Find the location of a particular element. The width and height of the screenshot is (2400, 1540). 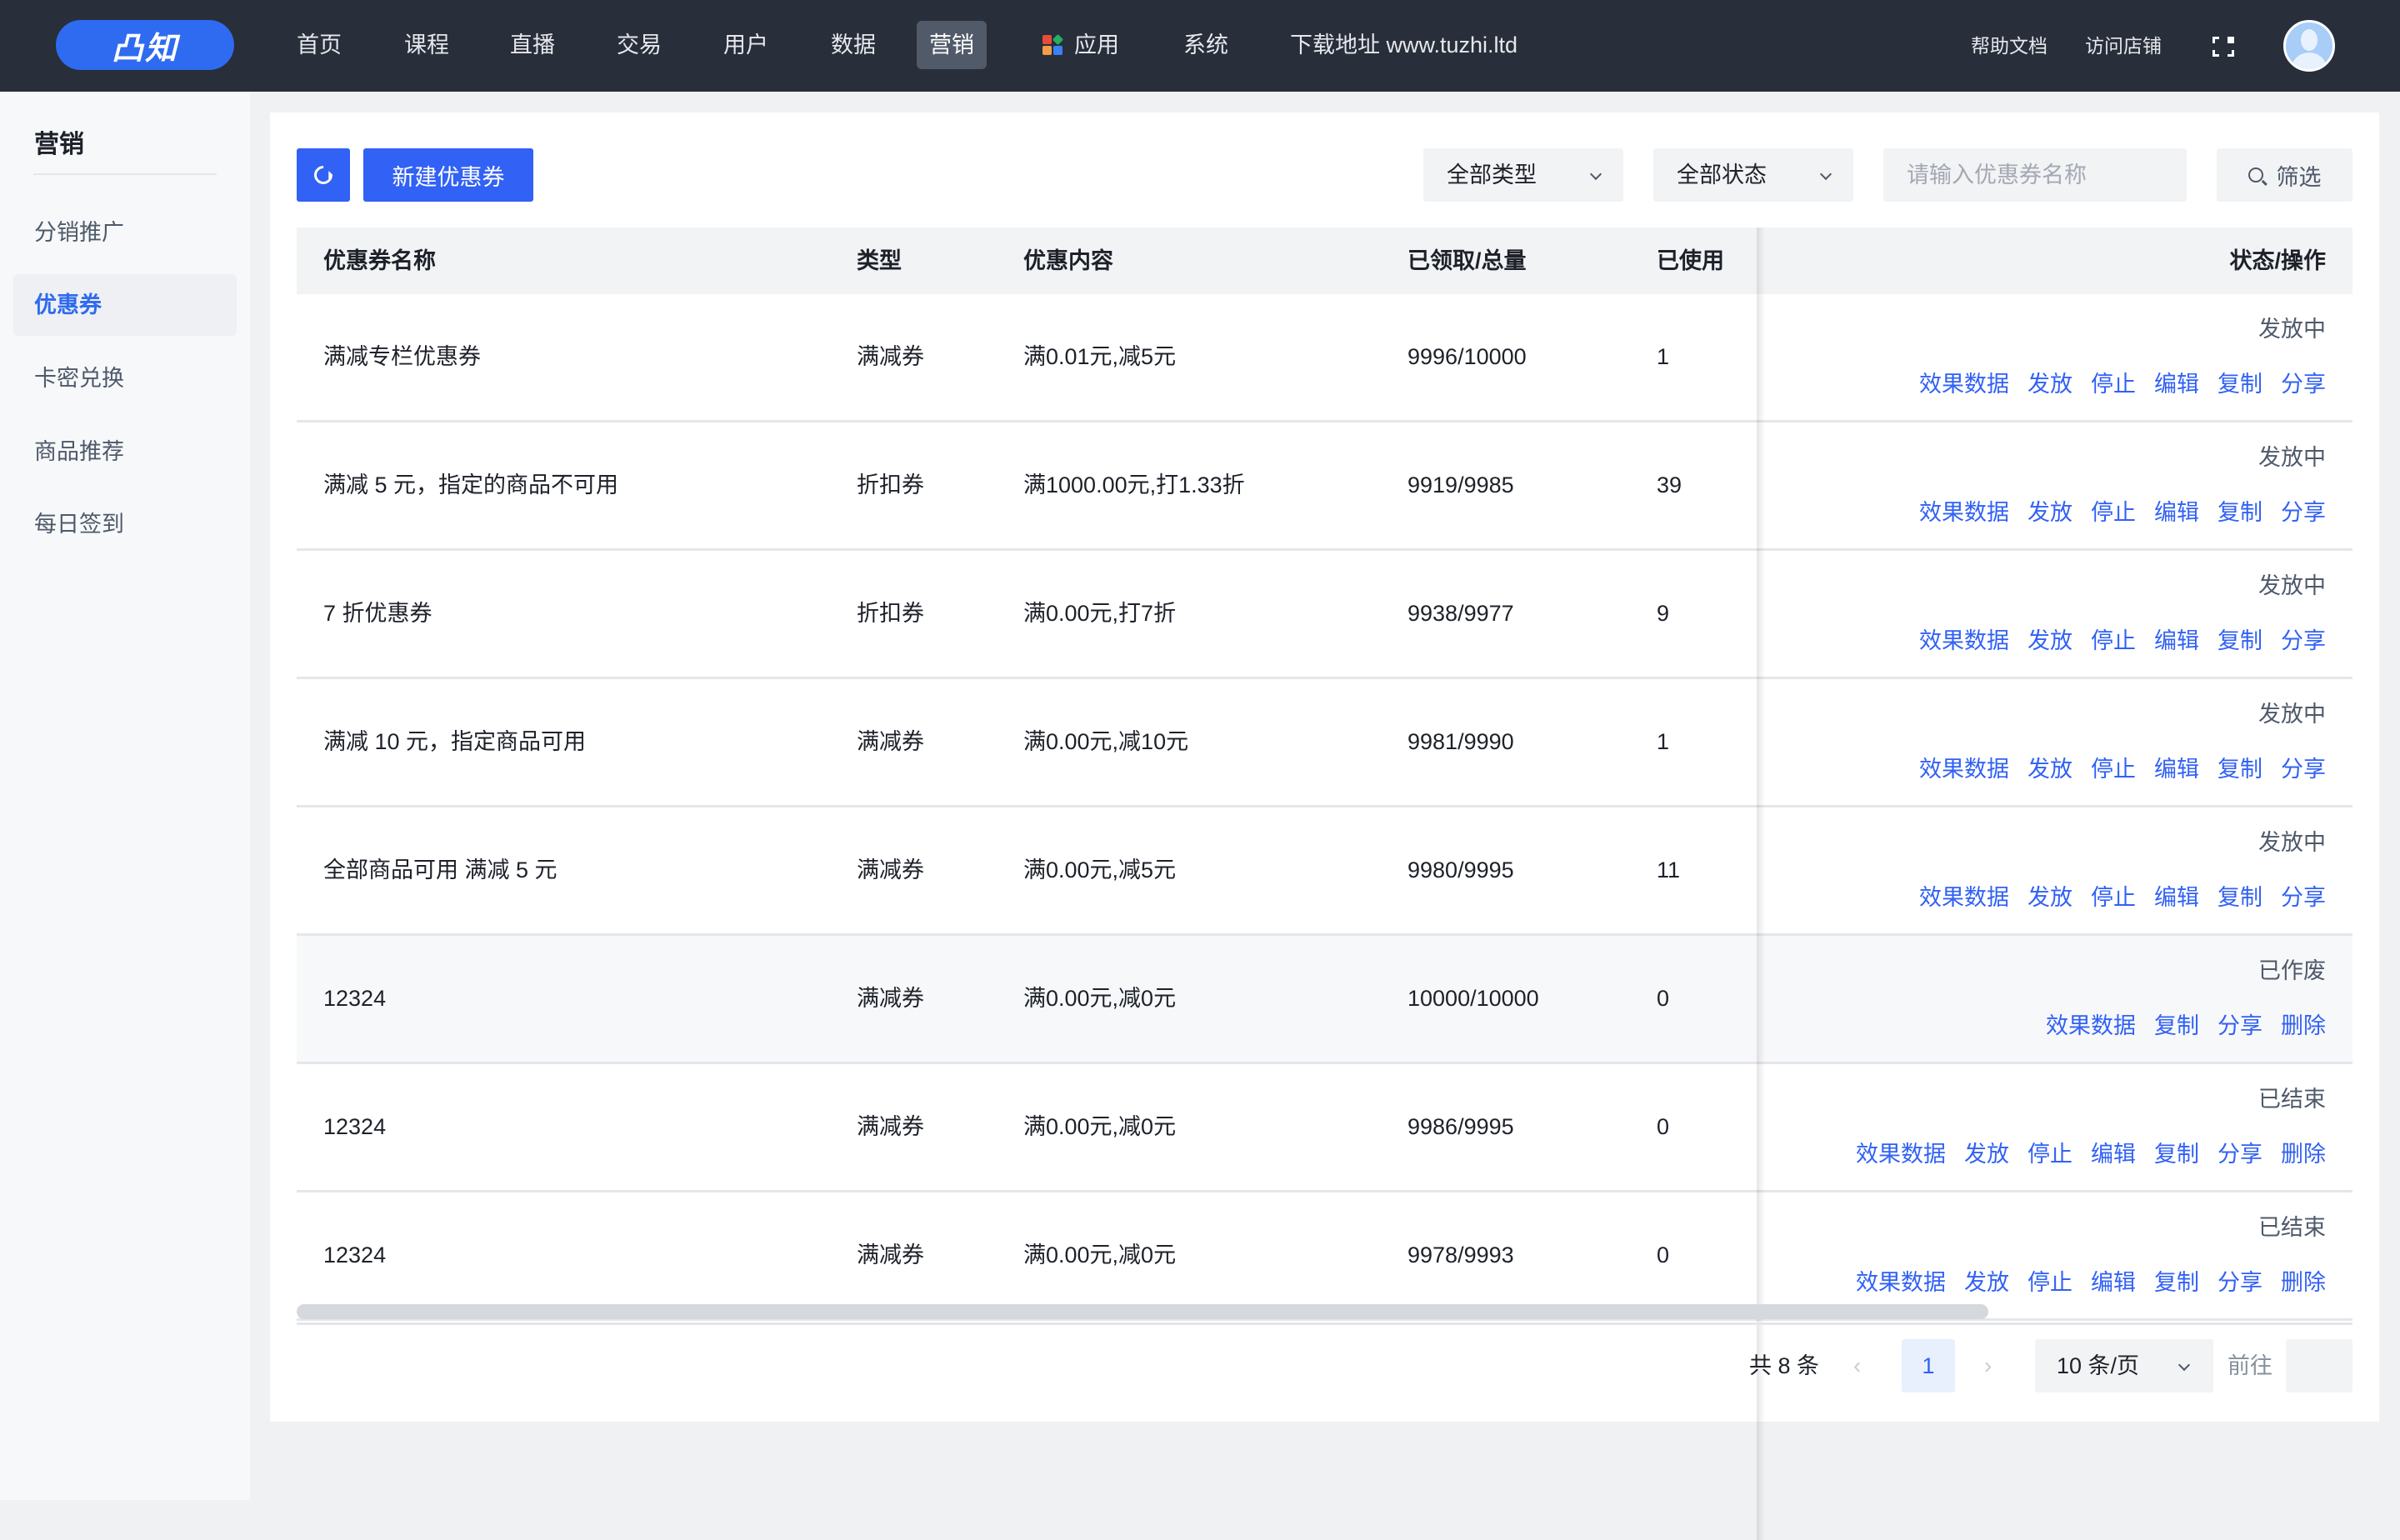

nav-item-home: 首页 is located at coordinates (319, 45).